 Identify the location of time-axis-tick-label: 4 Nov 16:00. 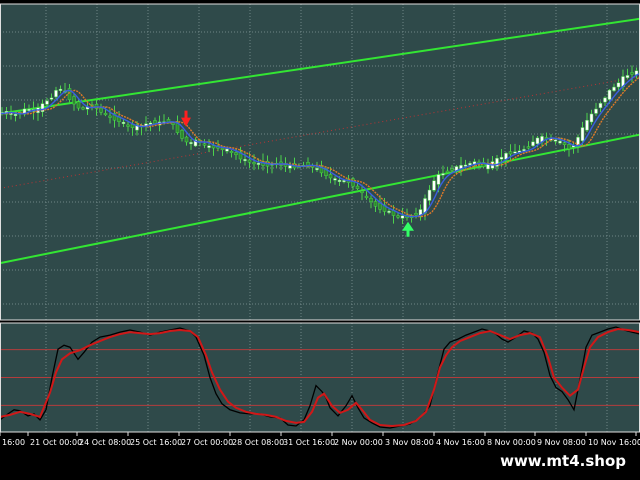
(460, 442).